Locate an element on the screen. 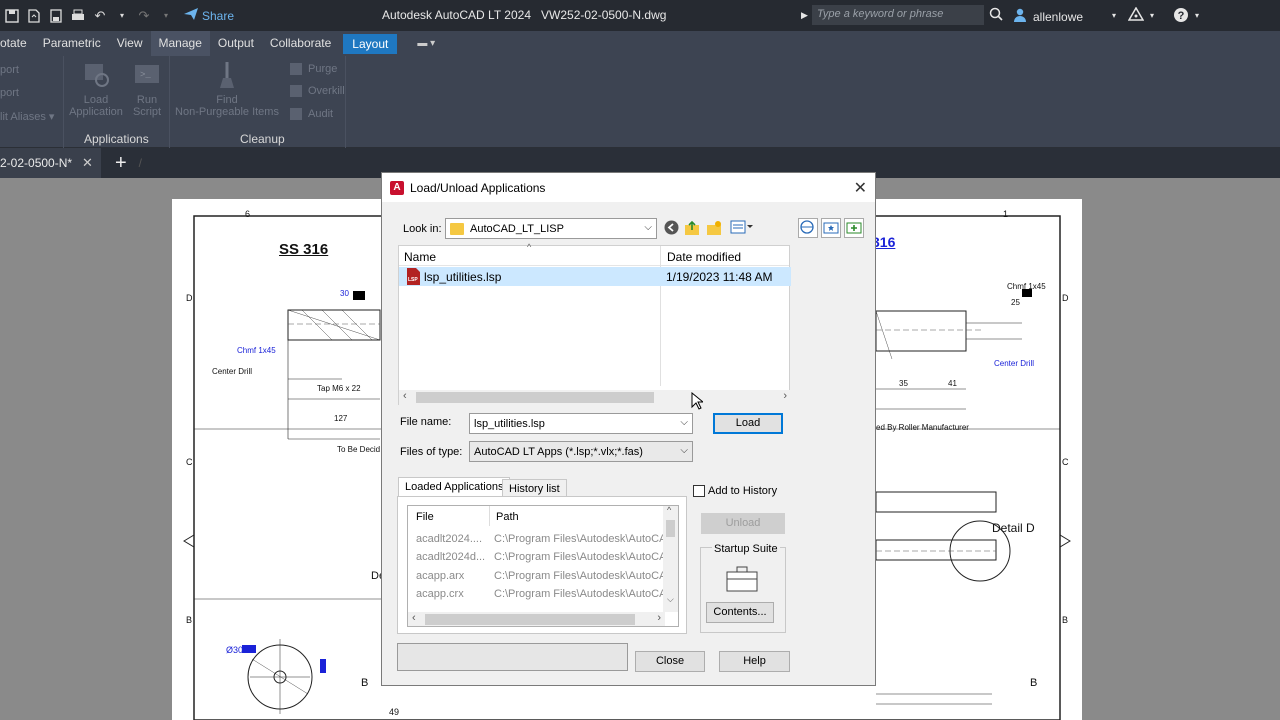 The image size is (1280, 720). open-icon is located at coordinates (34, 16).